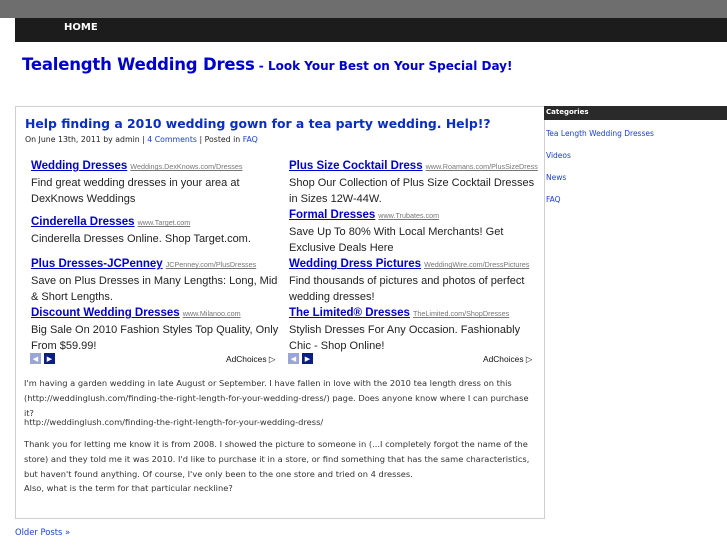 Image resolution: width=727 pixels, height=545 pixels. I want to click on ad-title: Discount Wedding Dresses, so click(105, 313).